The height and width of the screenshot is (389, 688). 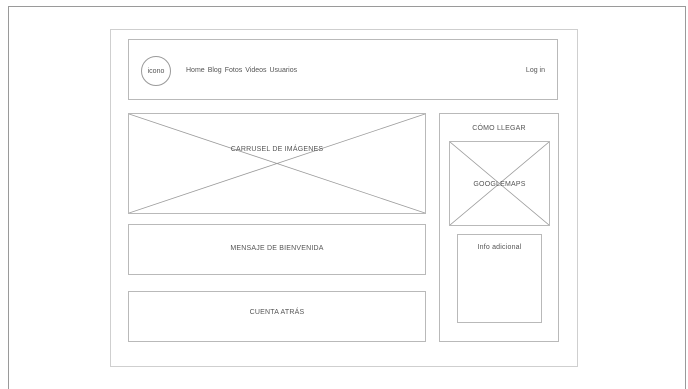 I want to click on logo-label: icono, so click(x=156, y=71).